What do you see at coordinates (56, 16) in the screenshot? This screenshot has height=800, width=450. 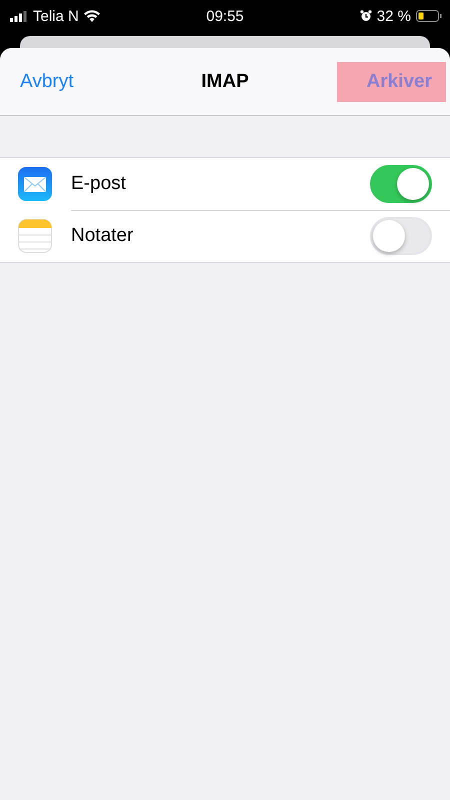 I see `carrier-name: Telia N` at bounding box center [56, 16].